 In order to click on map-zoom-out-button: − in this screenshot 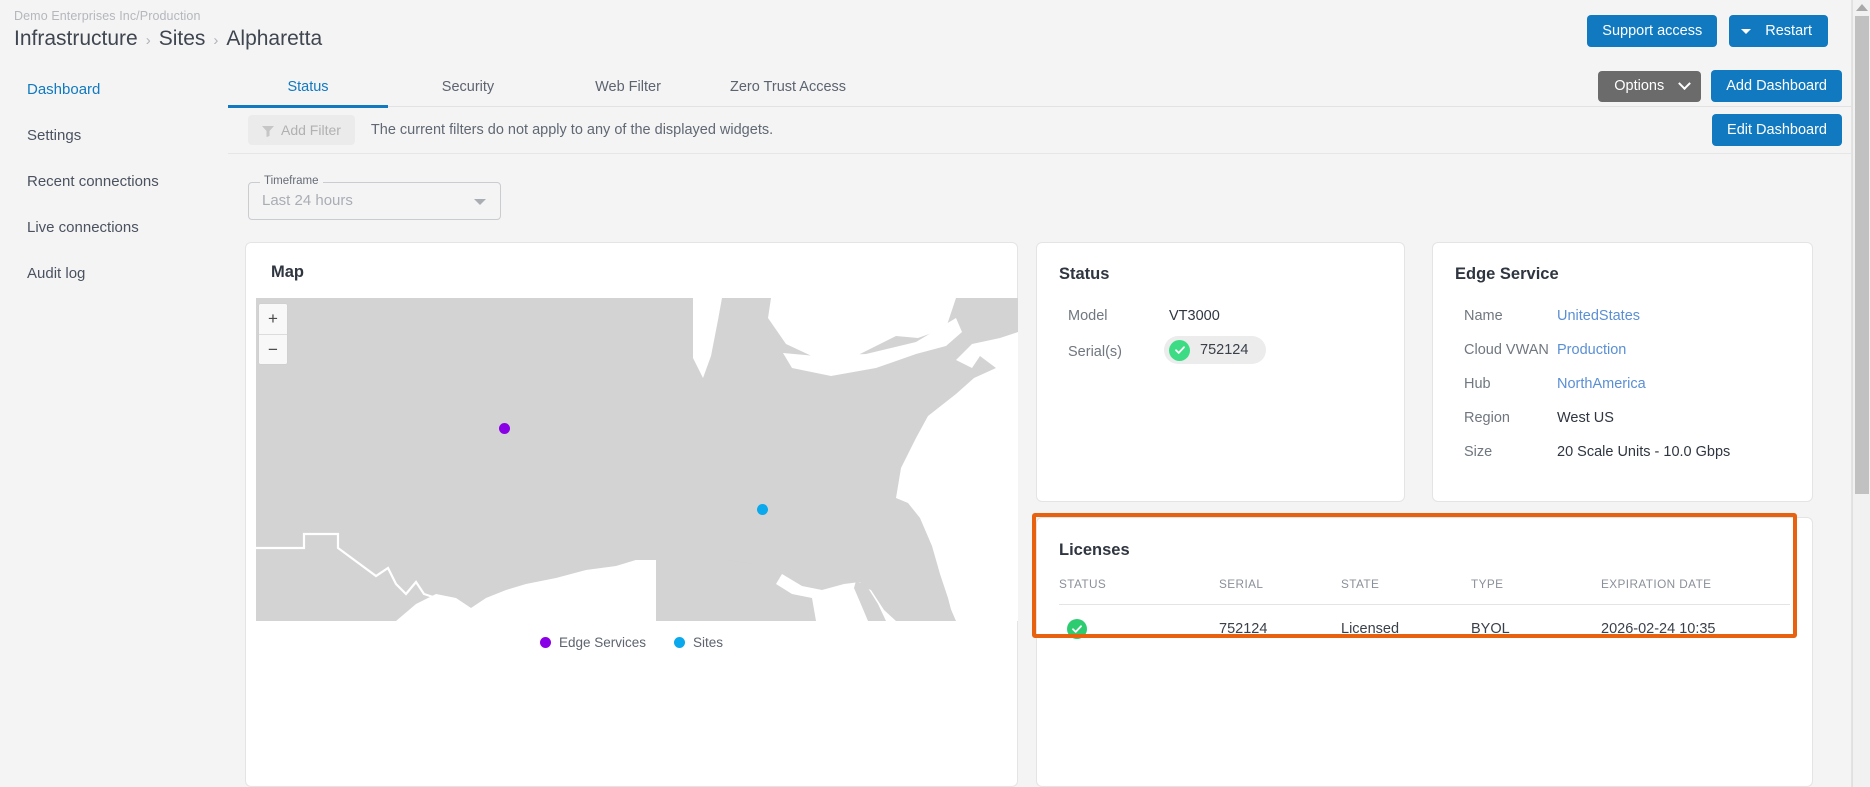, I will do `click(273, 349)`.